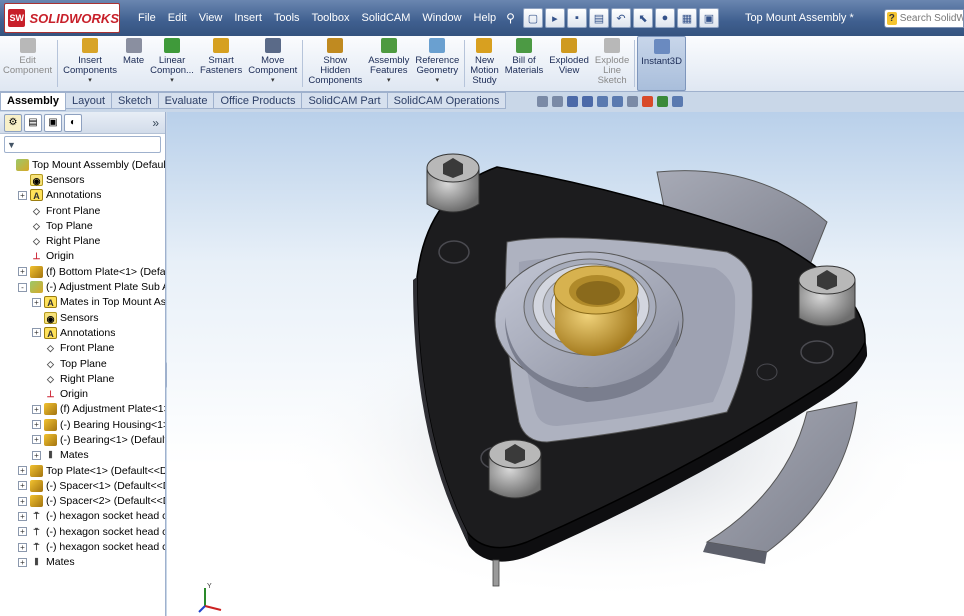 Image resolution: width=964 pixels, height=616 pixels. What do you see at coordinates (186, 100) in the screenshot?
I see `tab-evaluate: Evaluate` at bounding box center [186, 100].